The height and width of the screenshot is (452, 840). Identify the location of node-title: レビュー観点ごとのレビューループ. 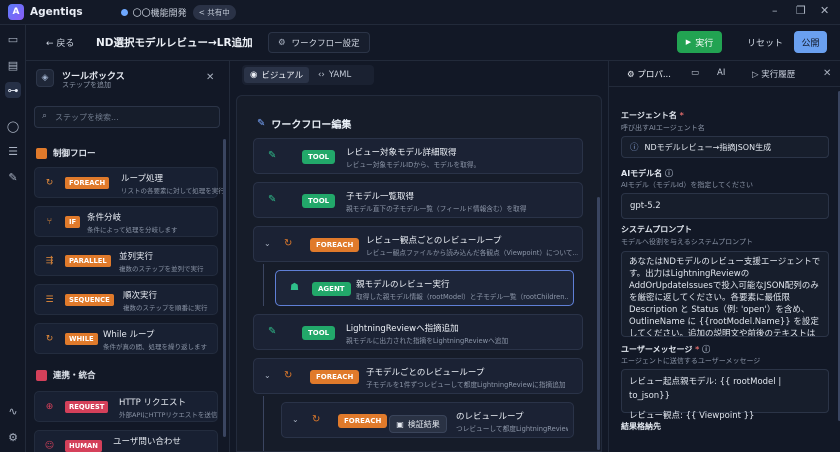
(434, 241).